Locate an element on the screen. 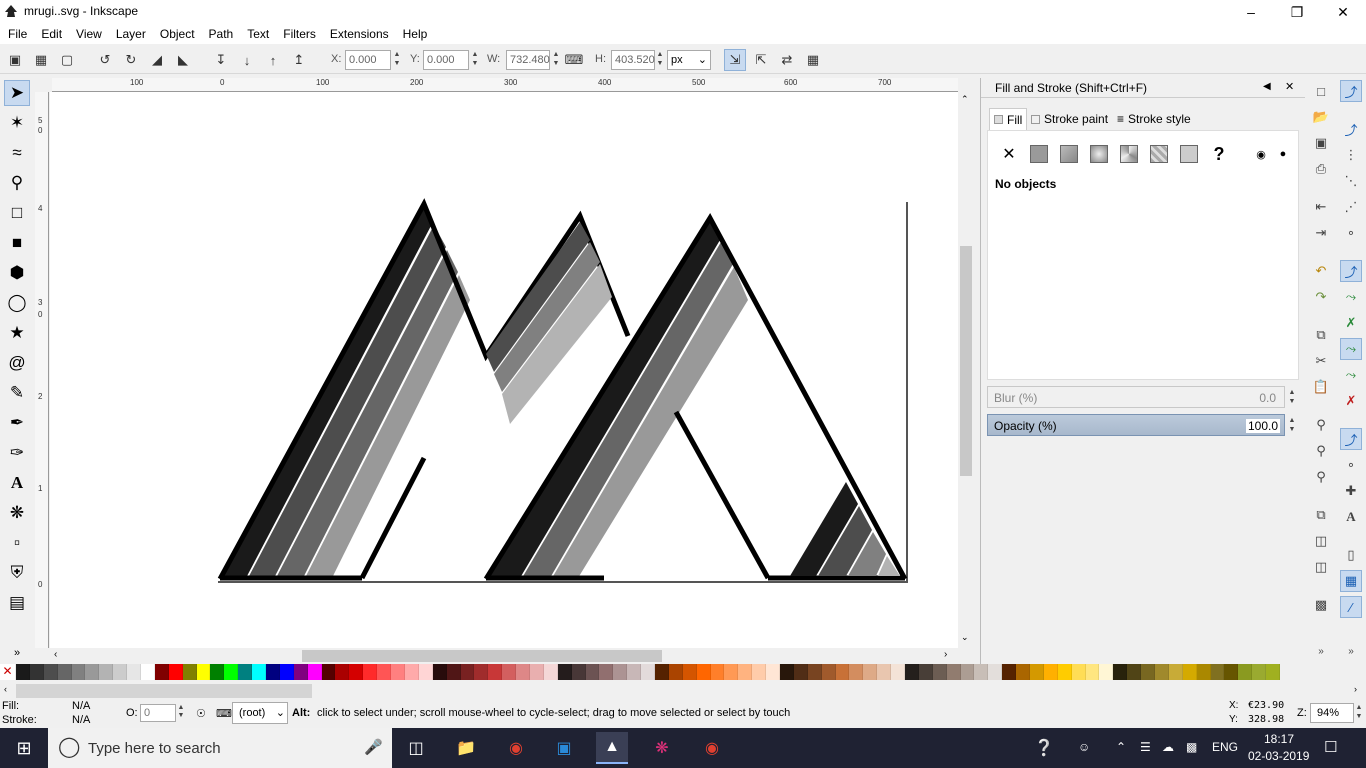  vertical-scrollbar: ⌃ ⌄ is located at coordinates (966, 370).